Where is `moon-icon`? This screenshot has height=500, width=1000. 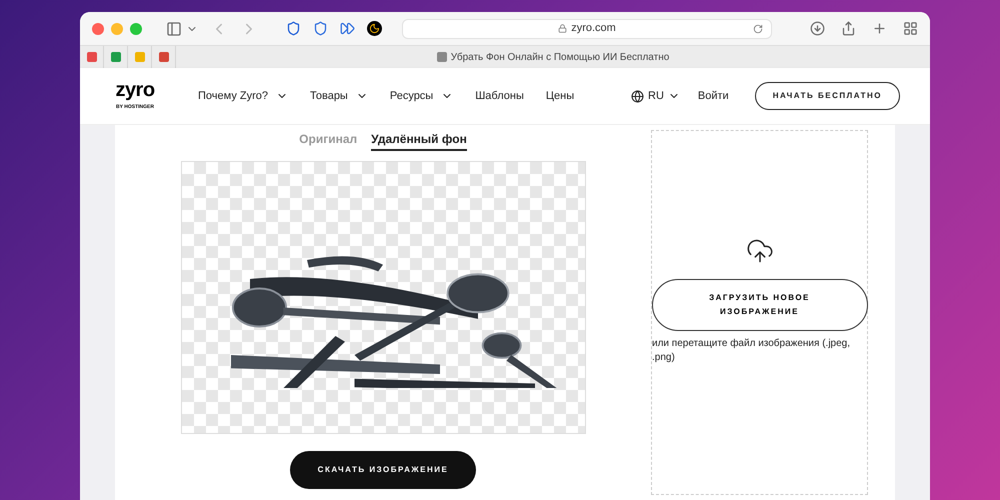
moon-icon is located at coordinates (374, 28).